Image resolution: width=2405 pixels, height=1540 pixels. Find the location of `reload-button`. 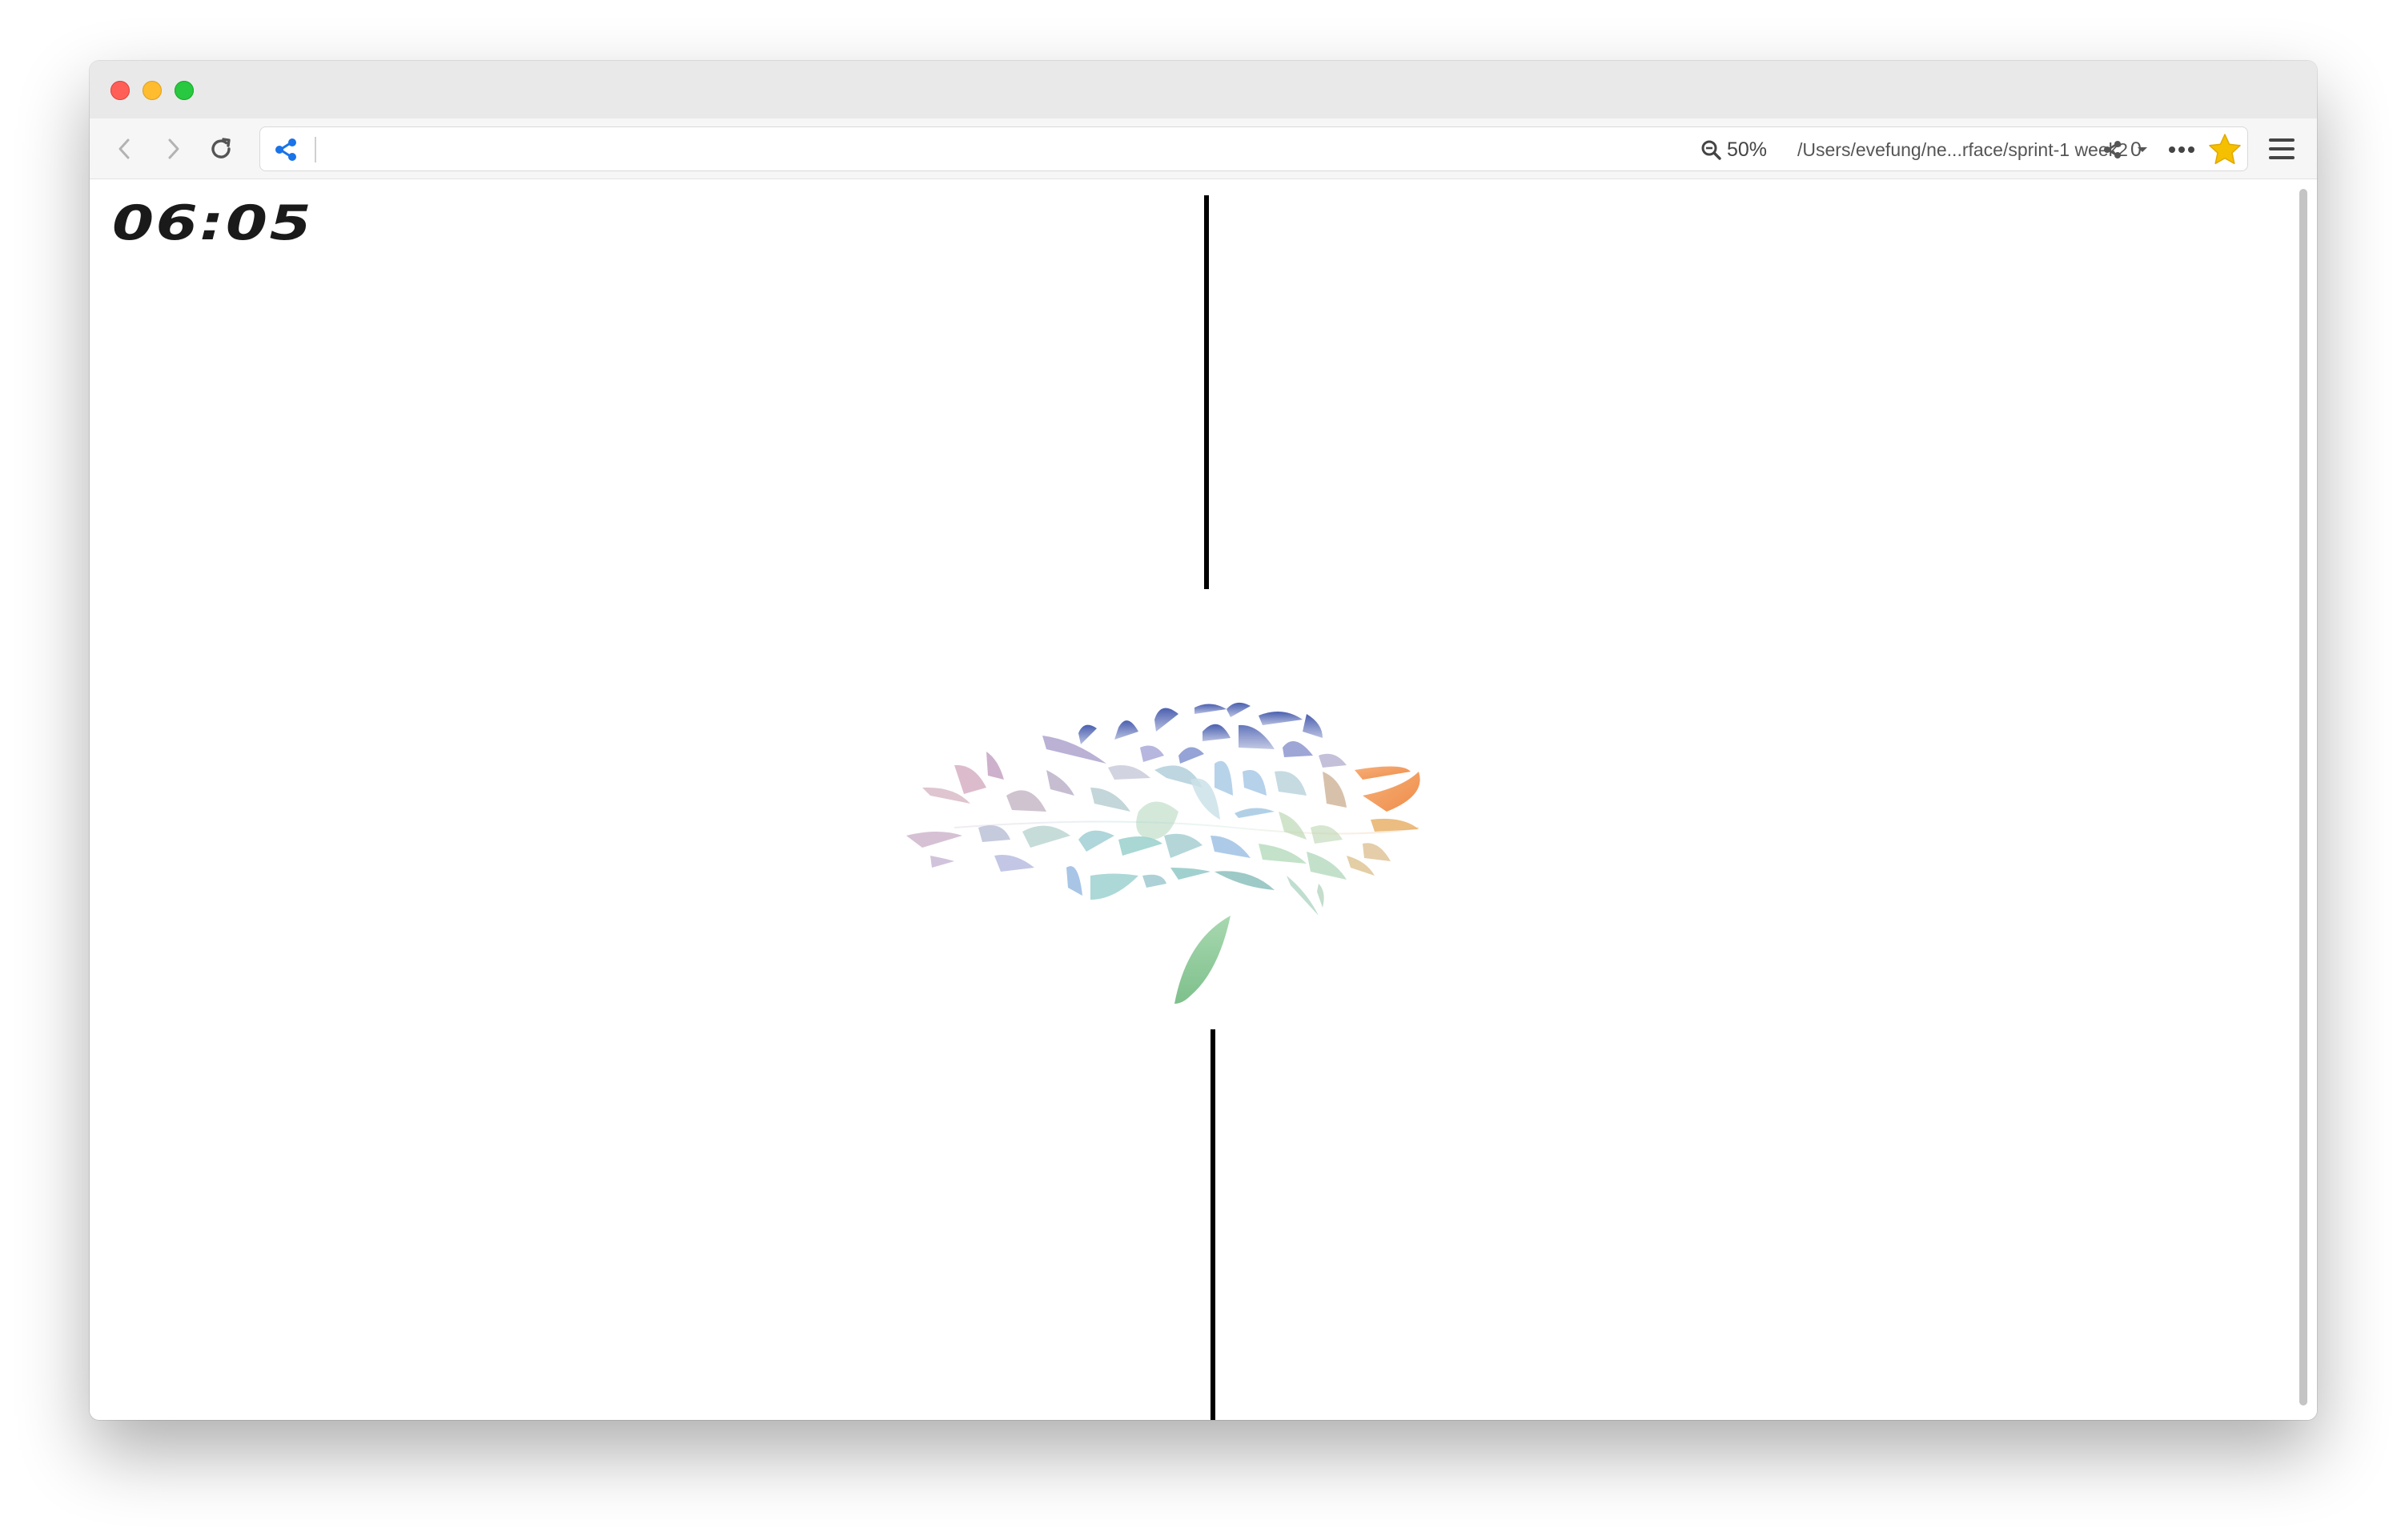

reload-button is located at coordinates (221, 149).